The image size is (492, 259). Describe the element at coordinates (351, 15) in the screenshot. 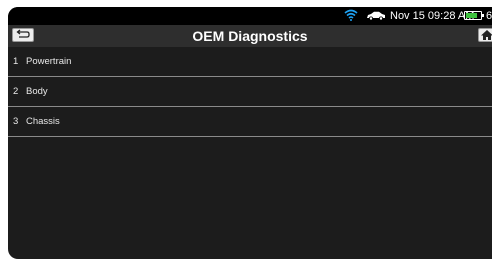

I see `wifi-icon` at that location.